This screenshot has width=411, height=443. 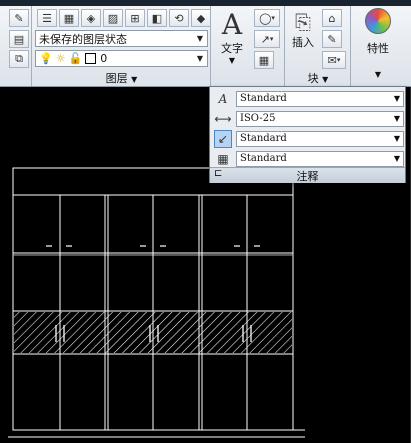 I want to click on color-swatch-icon, so click(x=91, y=58).